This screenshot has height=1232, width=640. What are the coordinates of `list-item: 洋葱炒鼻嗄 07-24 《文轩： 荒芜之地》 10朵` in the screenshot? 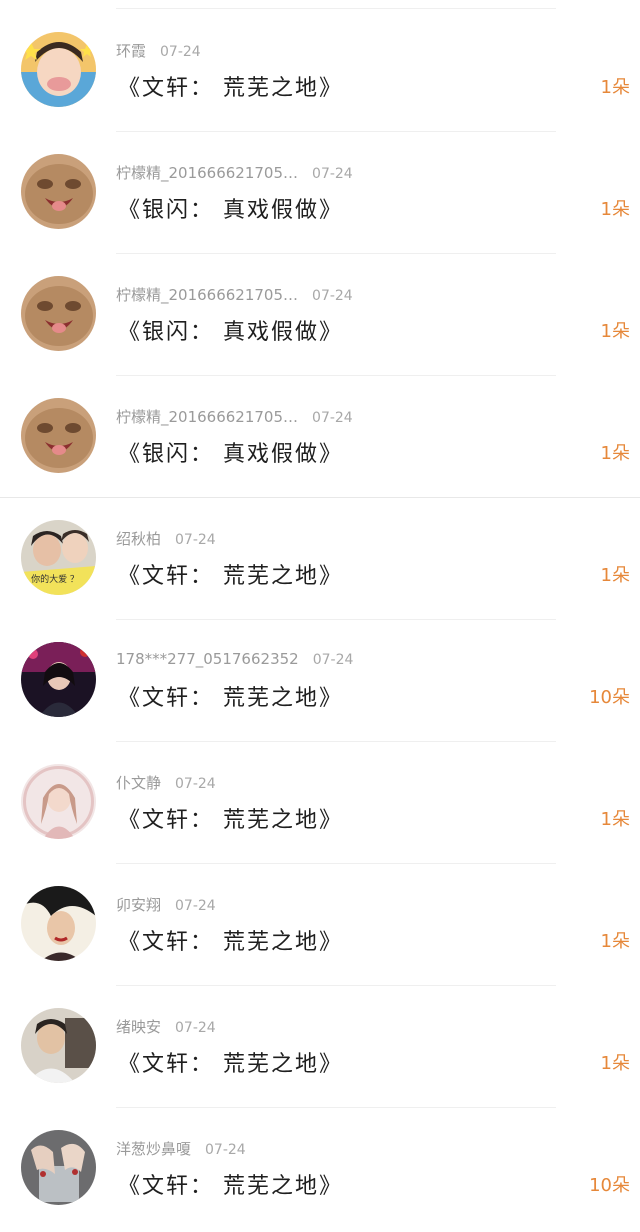 It's located at (320, 1169).